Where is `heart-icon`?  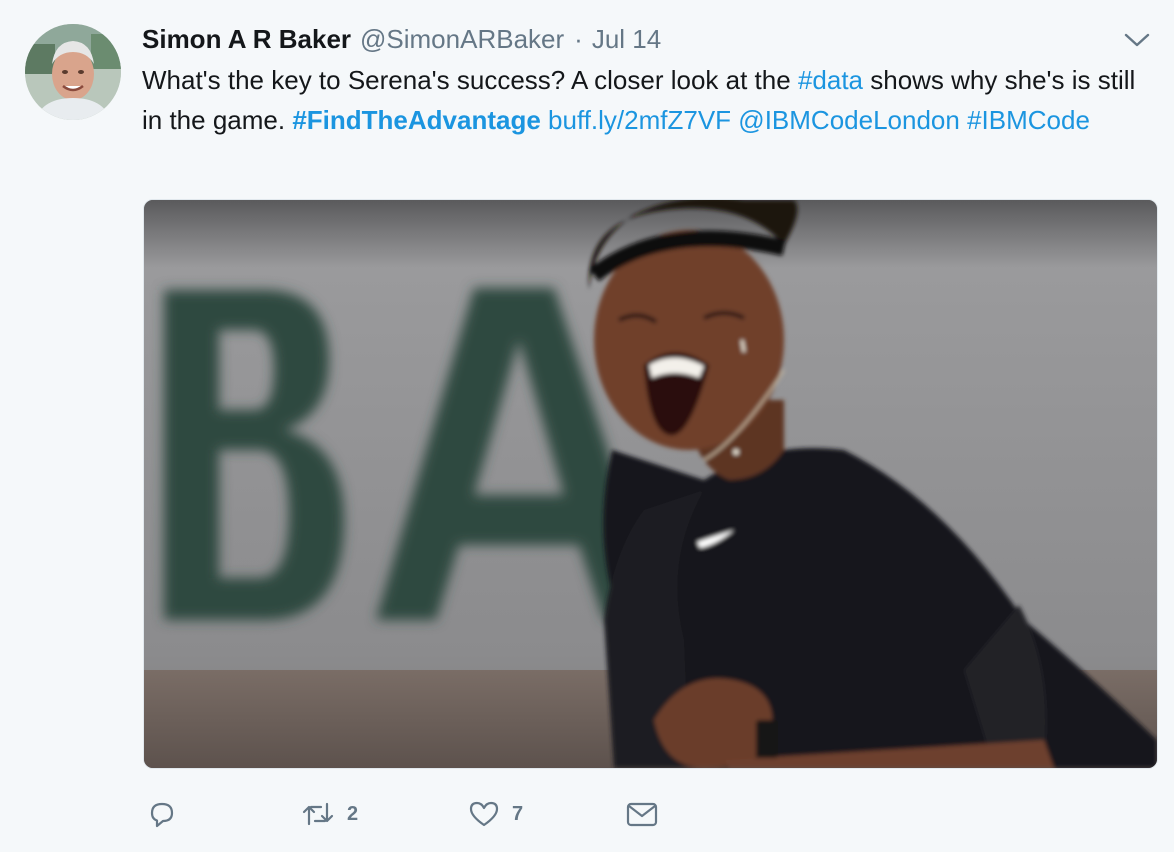
heart-icon is located at coordinates (484, 814).